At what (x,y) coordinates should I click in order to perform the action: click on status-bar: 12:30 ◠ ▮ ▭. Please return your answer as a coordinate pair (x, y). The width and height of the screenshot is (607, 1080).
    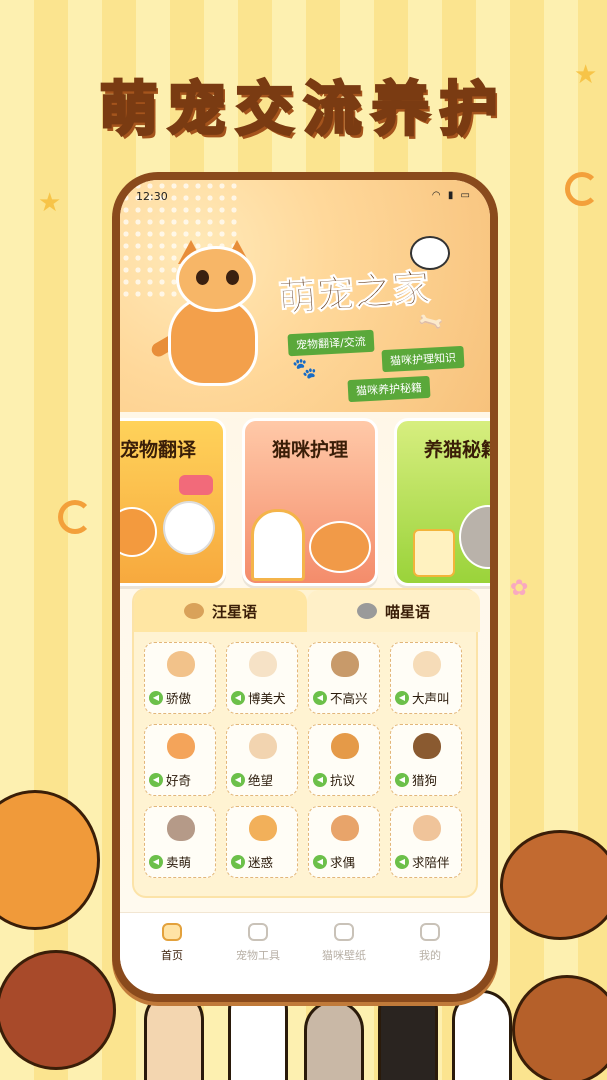
    Looking at the image, I should click on (305, 194).